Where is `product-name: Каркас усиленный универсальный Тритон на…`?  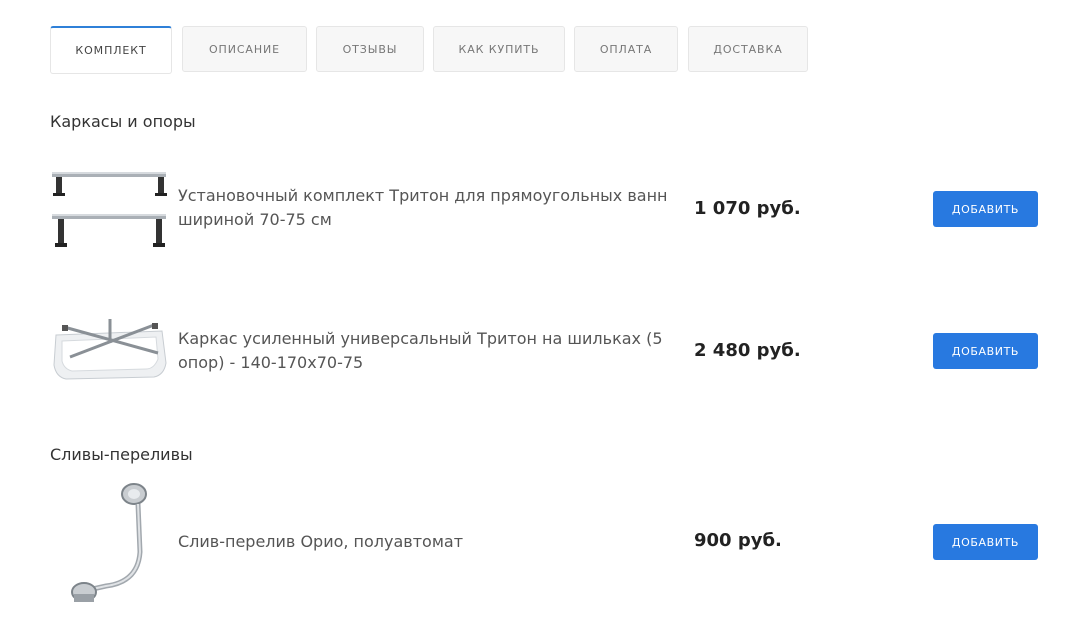
product-name: Каркас усиленный универсальный Тритон на… is located at coordinates (432, 351).